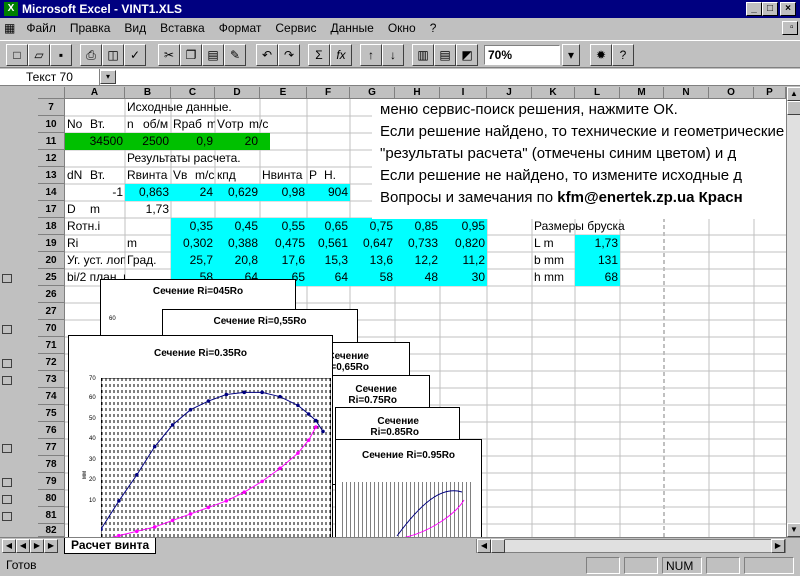 The image size is (800, 576). I want to click on input-radius: 0,9, so click(193, 141).